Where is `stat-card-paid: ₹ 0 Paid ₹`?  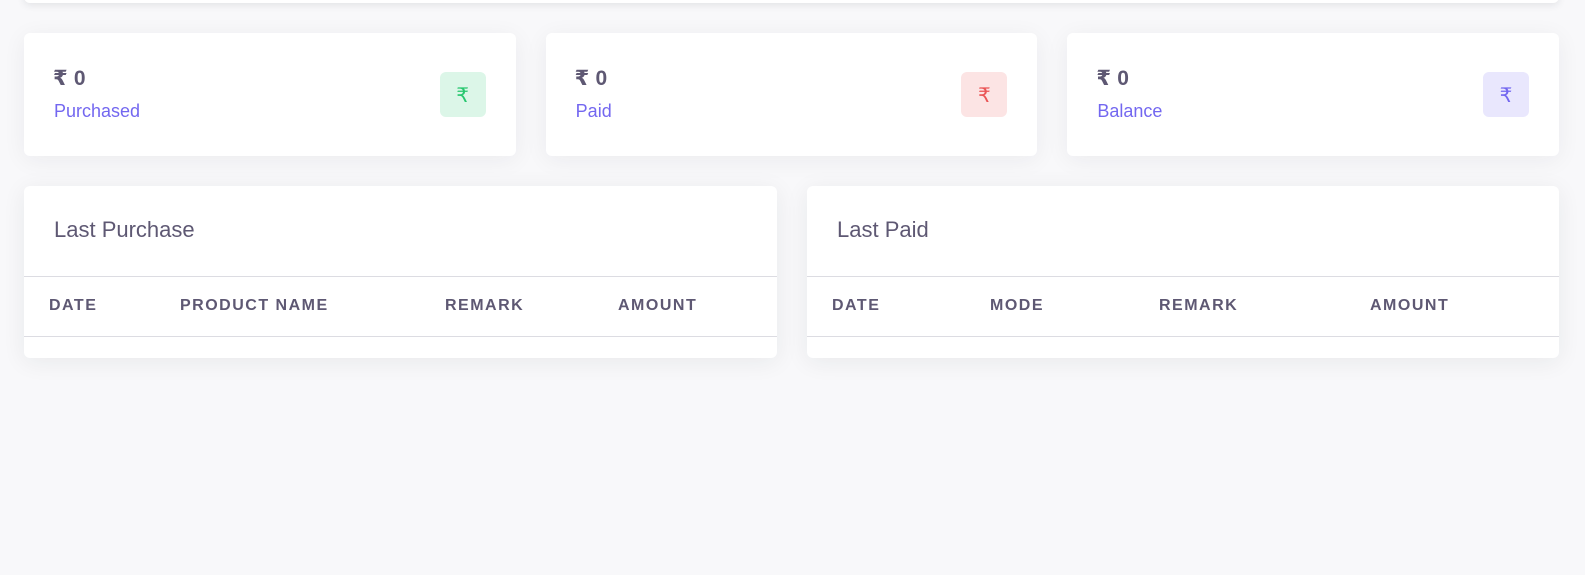 stat-card-paid: ₹ 0 Paid ₹ is located at coordinates (791, 94).